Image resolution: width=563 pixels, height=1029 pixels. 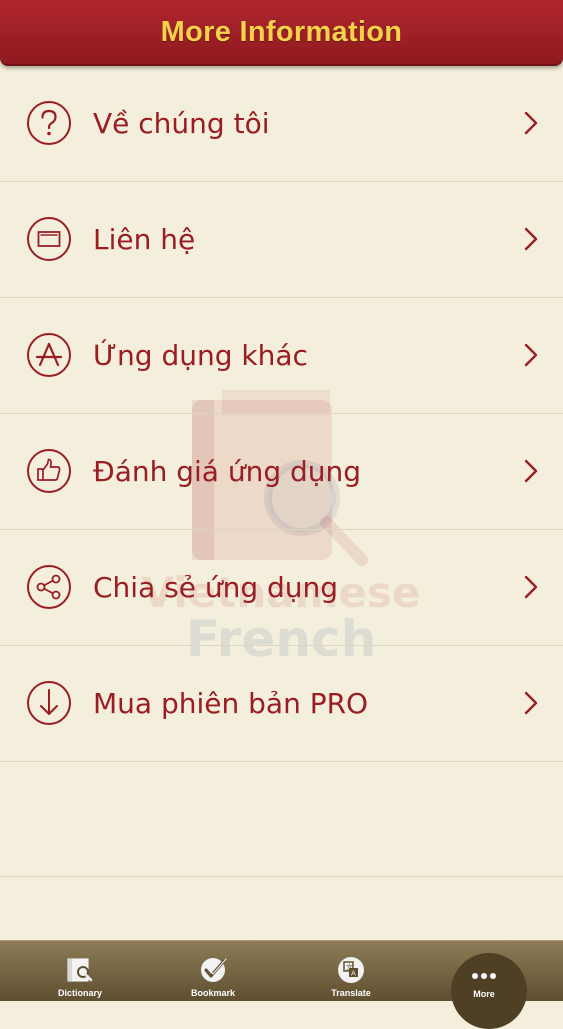 I want to click on bottom-tab-bar: Dictionary Bookmark 文 A Translate More, so click(x=281, y=984).